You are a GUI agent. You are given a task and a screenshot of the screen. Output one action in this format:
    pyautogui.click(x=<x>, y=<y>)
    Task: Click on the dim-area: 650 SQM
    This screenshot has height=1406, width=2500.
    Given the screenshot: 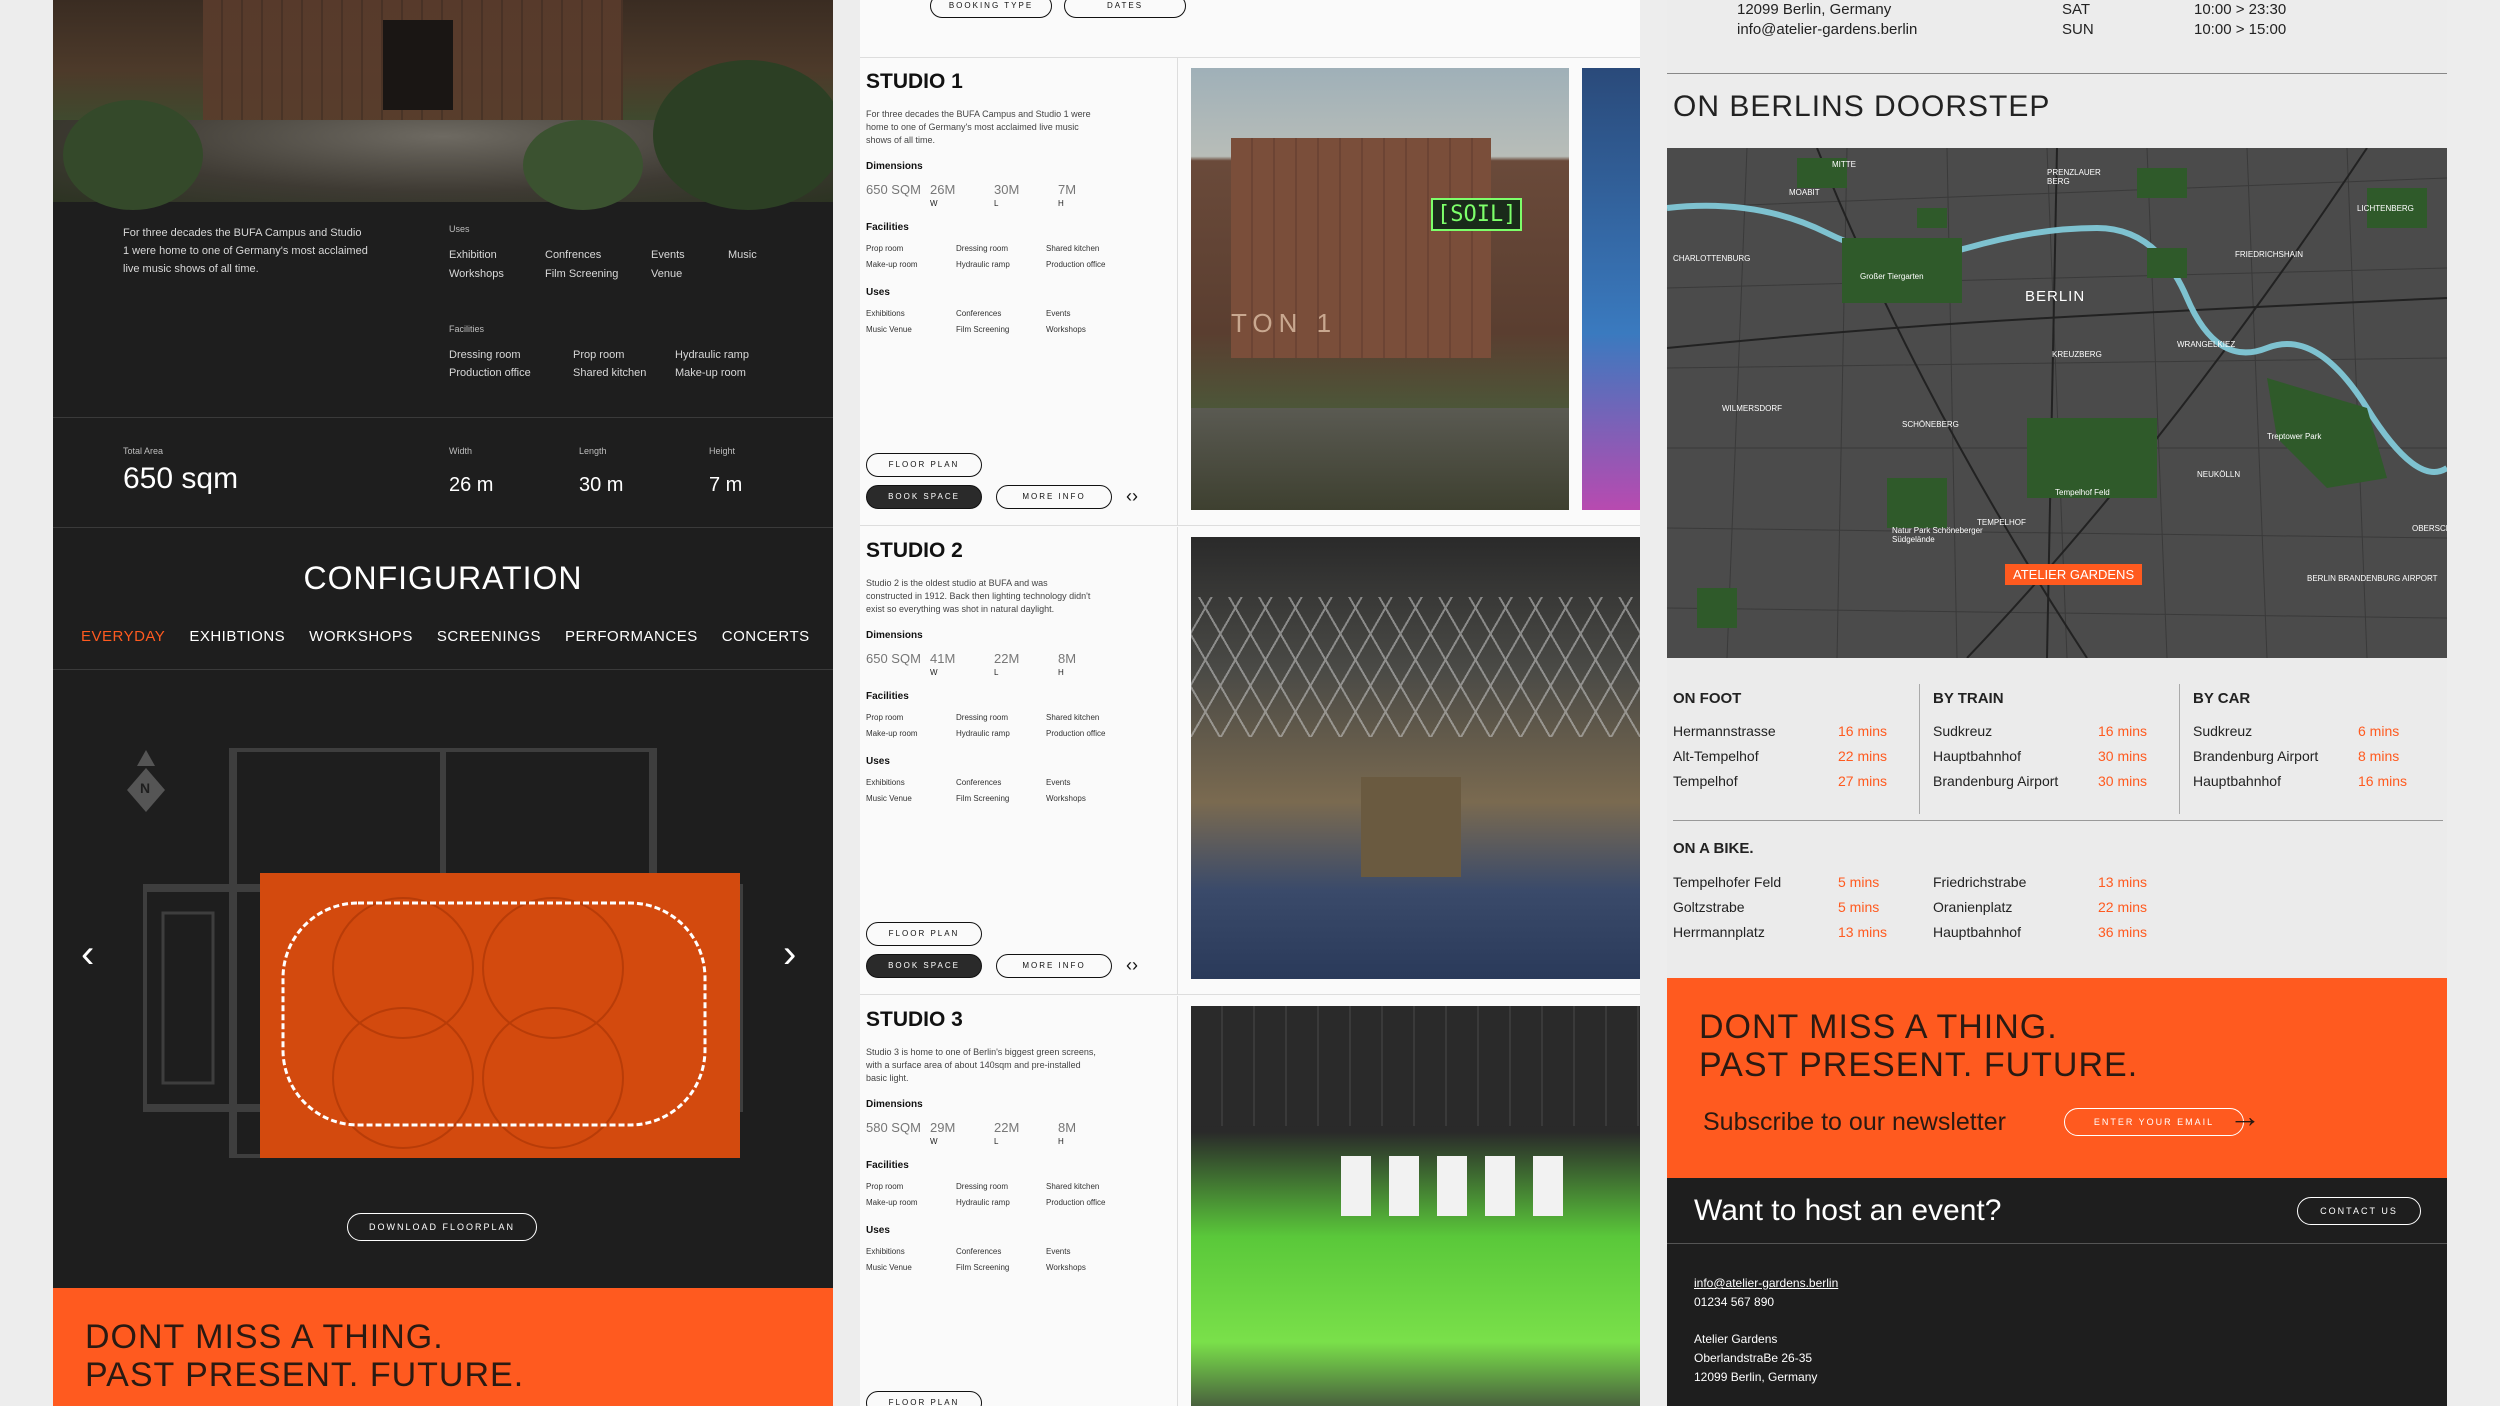 What is the action you would take?
    pyautogui.click(x=893, y=189)
    